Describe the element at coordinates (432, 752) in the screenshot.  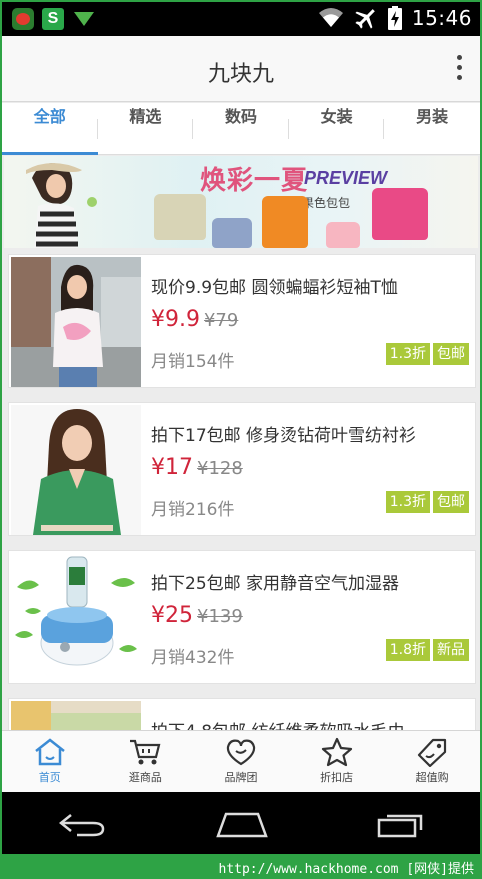
I see `tag-icon` at that location.